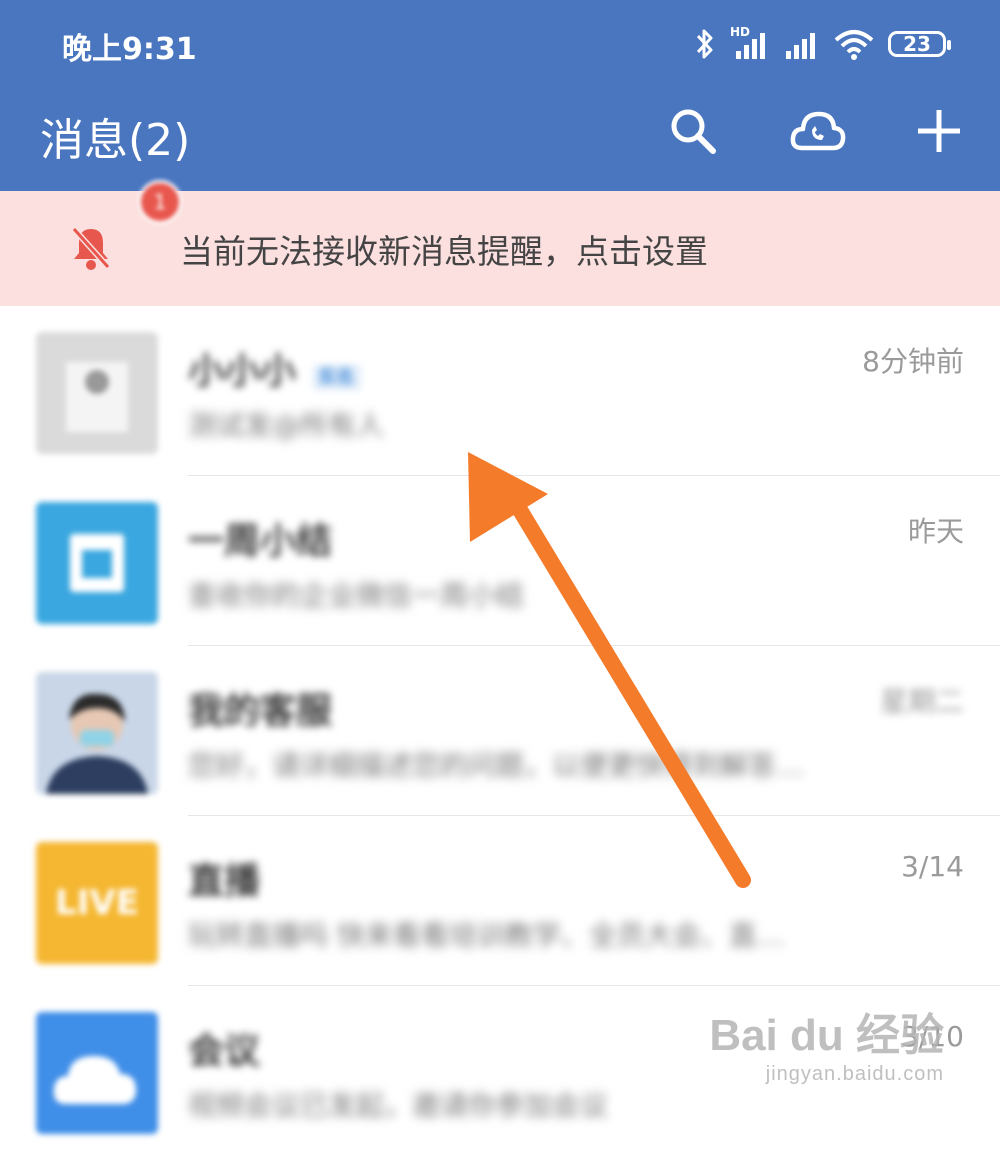 This screenshot has height=1156, width=1000. I want to click on signal-icon, so click(800, 46).